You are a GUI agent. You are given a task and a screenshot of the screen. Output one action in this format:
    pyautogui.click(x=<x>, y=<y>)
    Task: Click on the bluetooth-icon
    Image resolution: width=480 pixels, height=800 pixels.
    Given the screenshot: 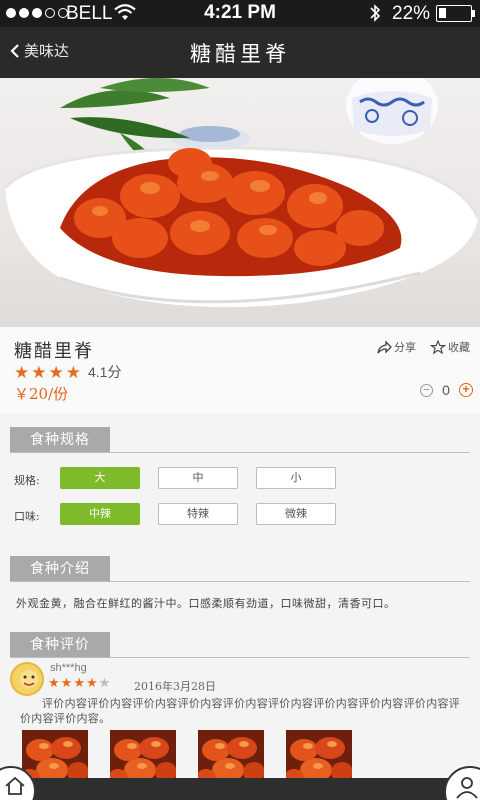 What is the action you would take?
    pyautogui.click(x=375, y=16)
    